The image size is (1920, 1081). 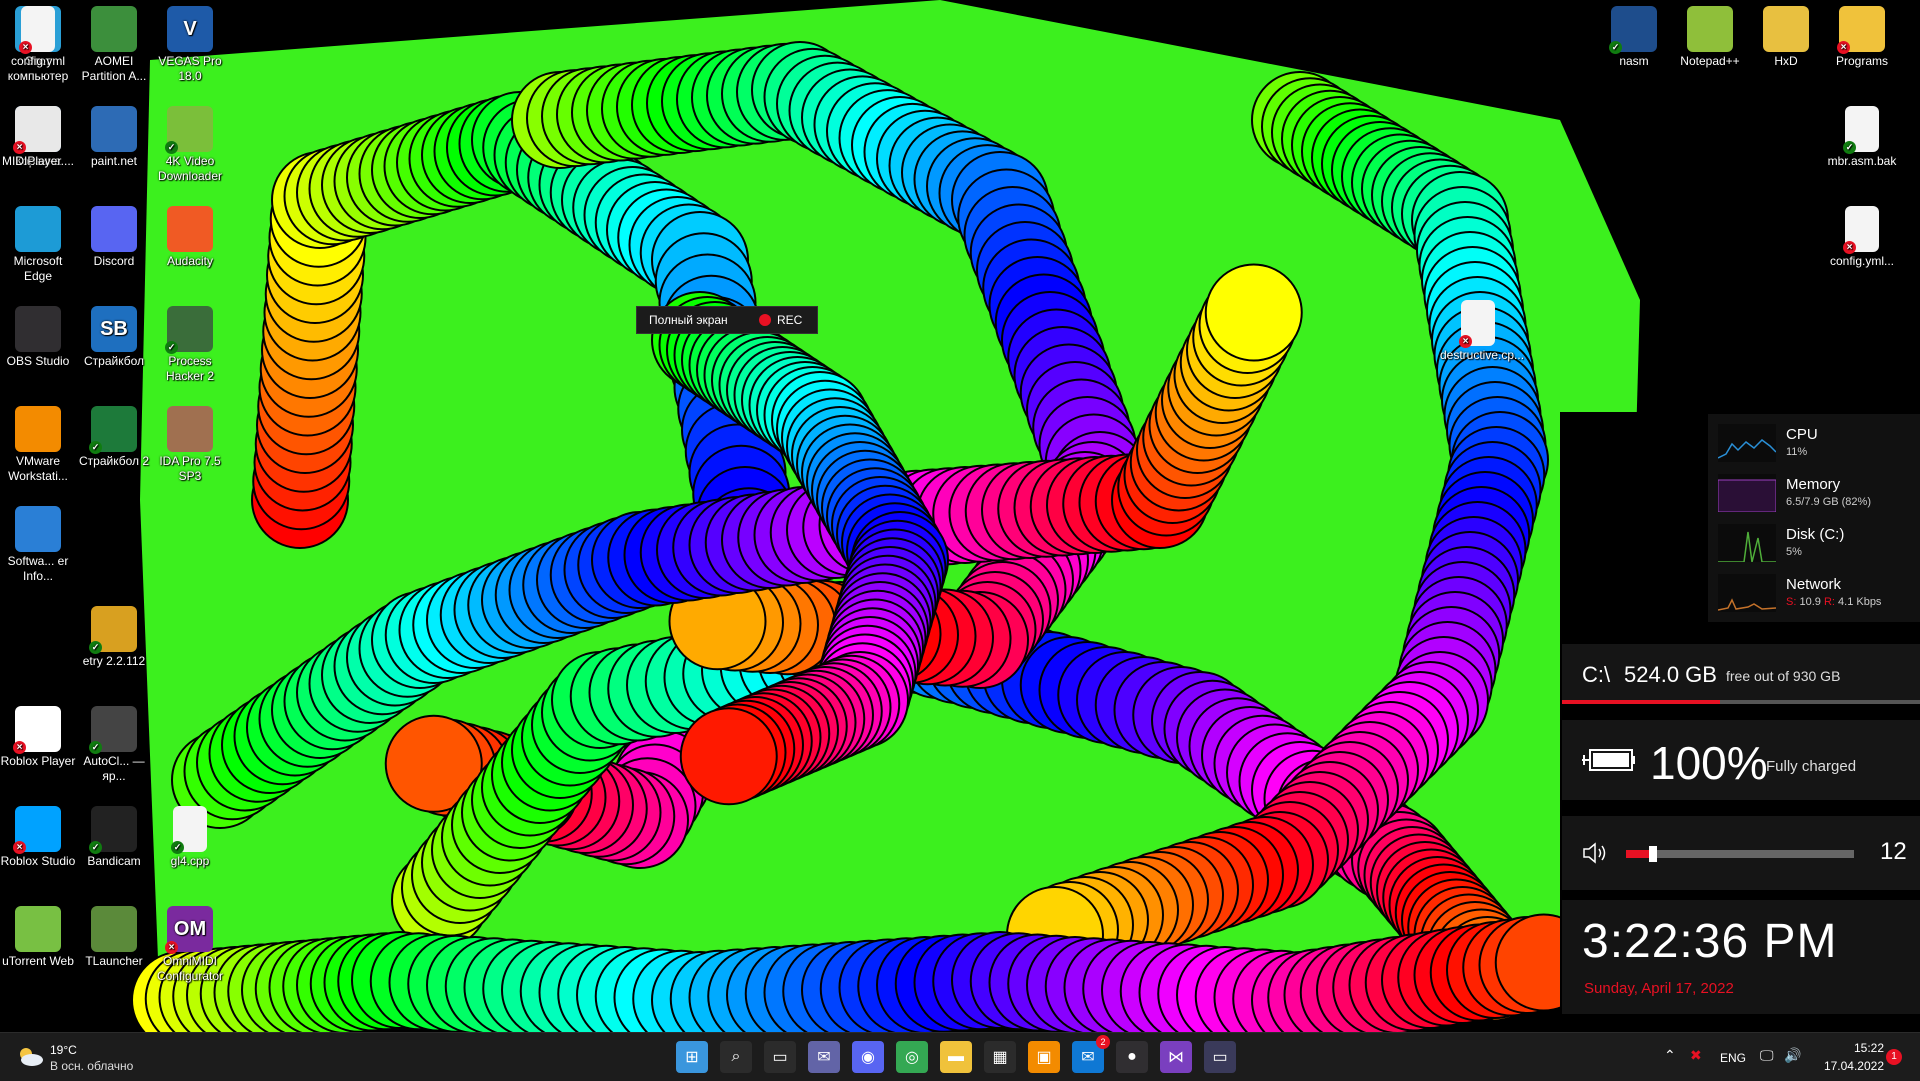 I want to click on desktop-shortcut: paint.net, so click(x=114, y=137).